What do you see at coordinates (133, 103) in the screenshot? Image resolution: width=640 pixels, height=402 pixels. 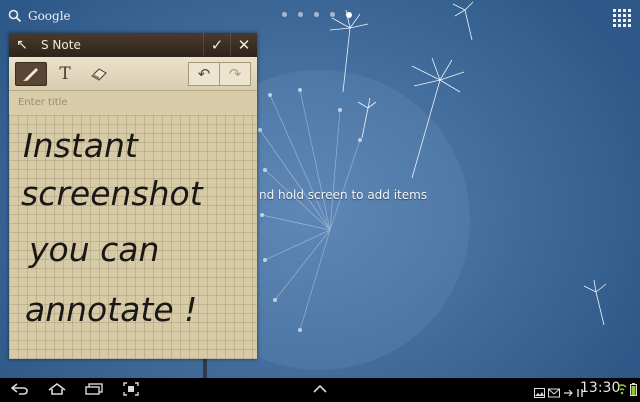 I see `note-title-input: Enter title` at bounding box center [133, 103].